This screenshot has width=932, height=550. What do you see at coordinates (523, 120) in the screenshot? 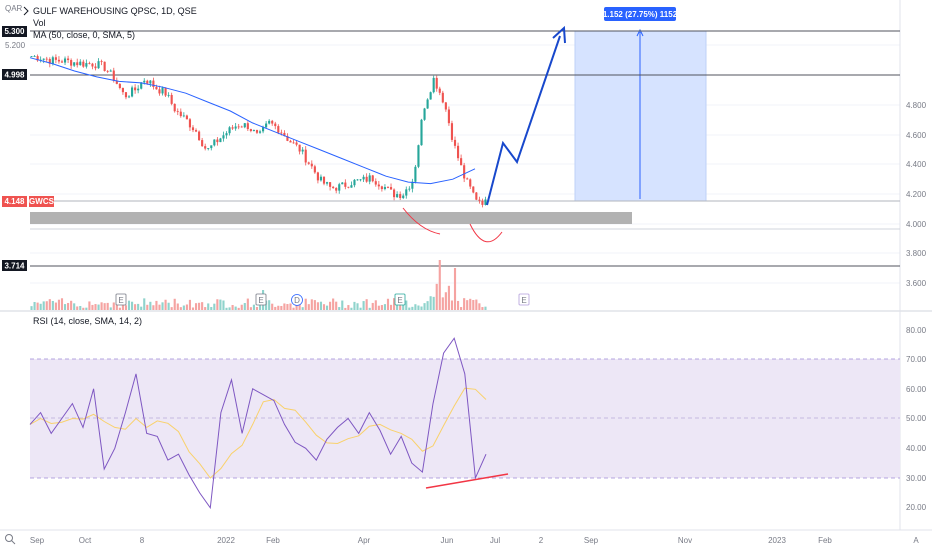
I see `projection-path` at bounding box center [523, 120].